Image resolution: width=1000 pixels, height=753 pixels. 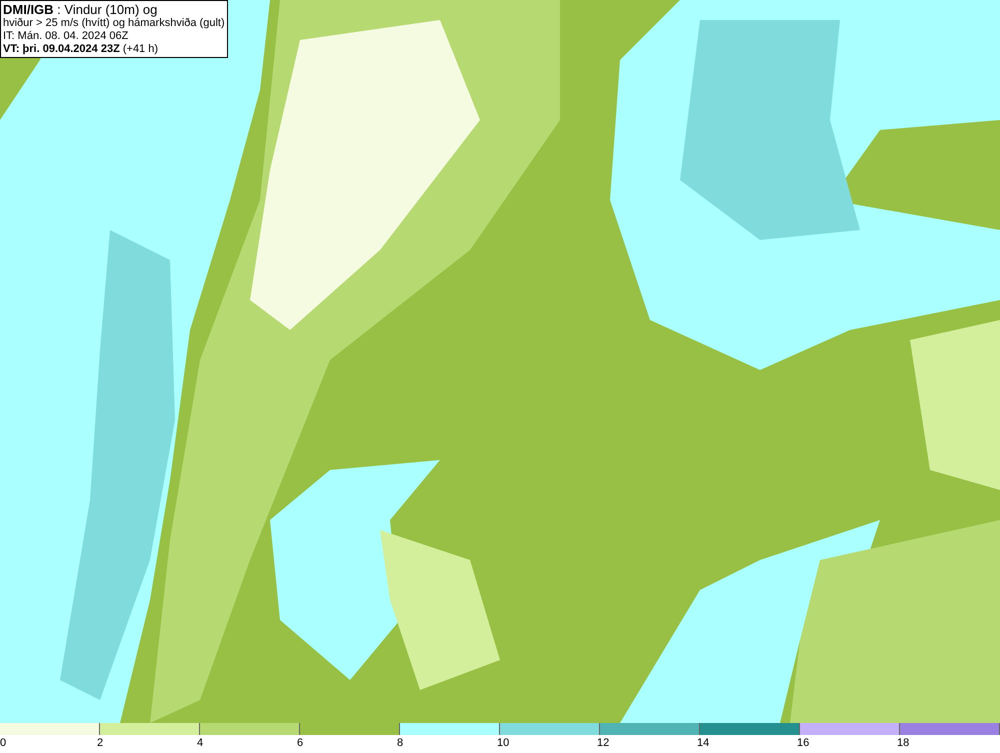 What do you see at coordinates (300, 743) in the screenshot?
I see `legend-tick-label: 6` at bounding box center [300, 743].